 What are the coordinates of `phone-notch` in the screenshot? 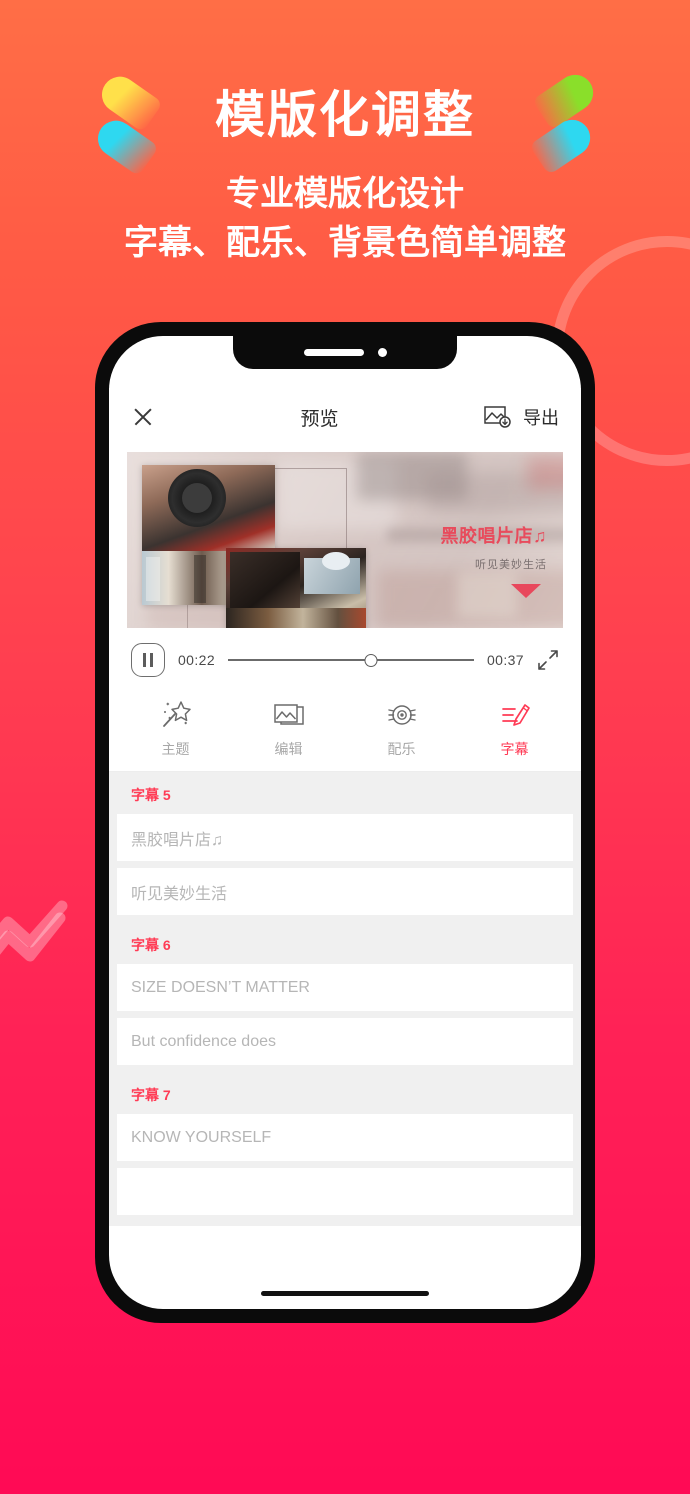 It's located at (345, 352).